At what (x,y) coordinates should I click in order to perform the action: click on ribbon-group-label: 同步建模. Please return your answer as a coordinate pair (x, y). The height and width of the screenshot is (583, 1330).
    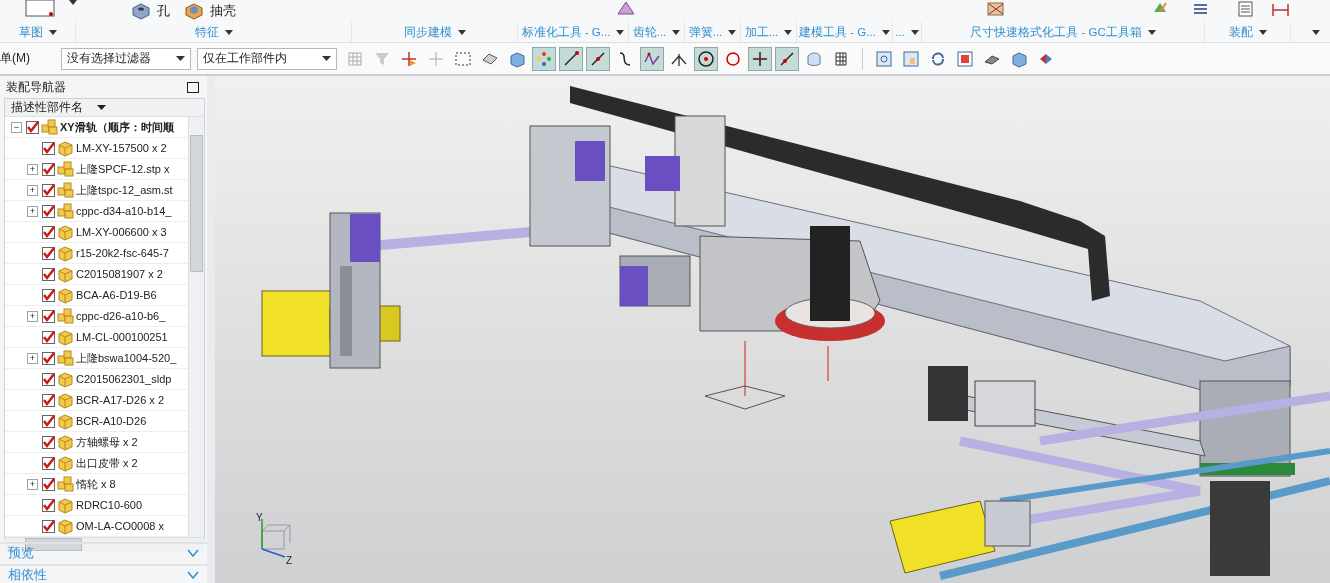
    Looking at the image, I should click on (427, 32).